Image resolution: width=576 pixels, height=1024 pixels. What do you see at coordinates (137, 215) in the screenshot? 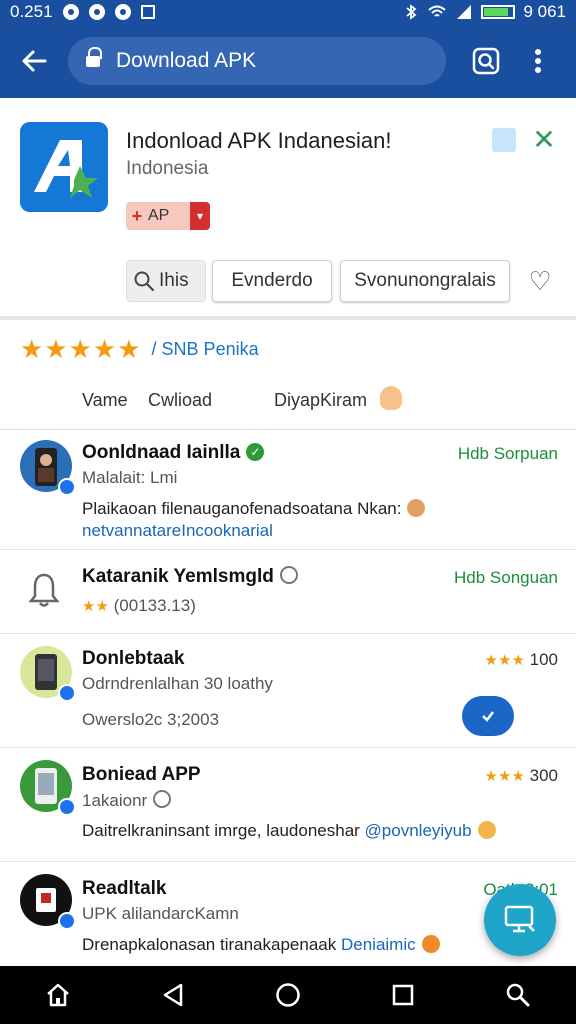
I see `plus-icon: +` at bounding box center [137, 215].